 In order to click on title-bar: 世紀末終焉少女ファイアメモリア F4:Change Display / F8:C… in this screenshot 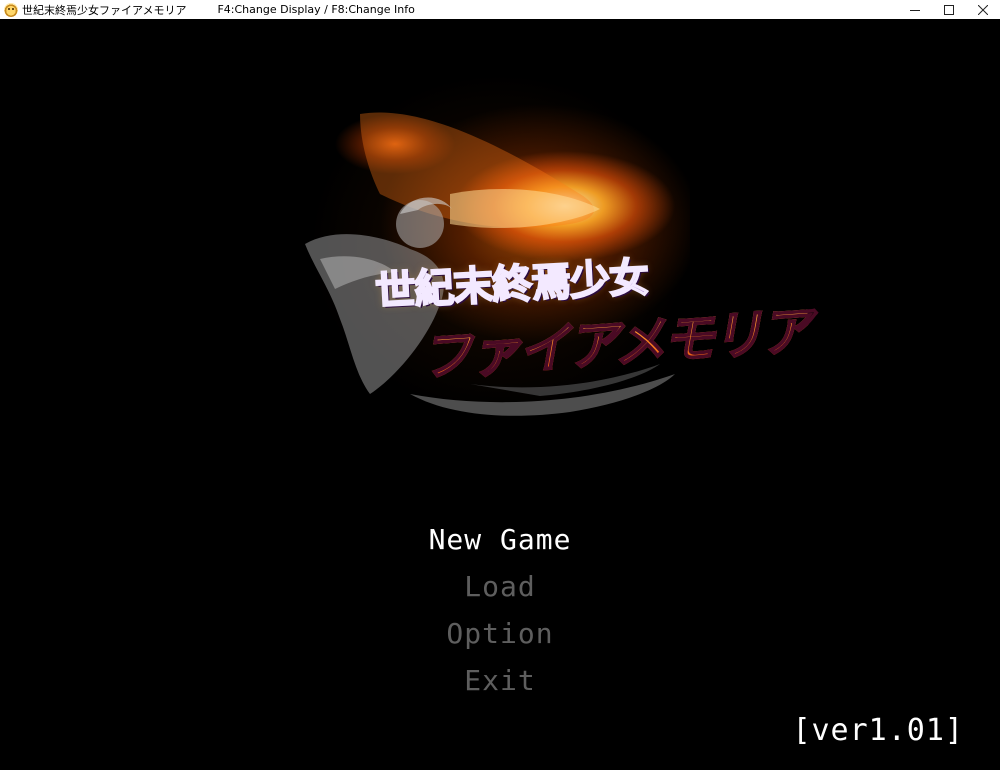, I will do `click(500, 9)`.